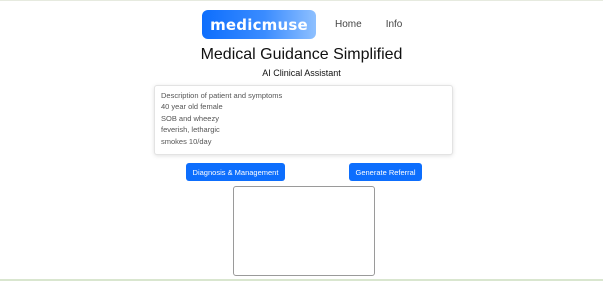 This screenshot has width=603, height=281. I want to click on output-textarea, so click(304, 231).